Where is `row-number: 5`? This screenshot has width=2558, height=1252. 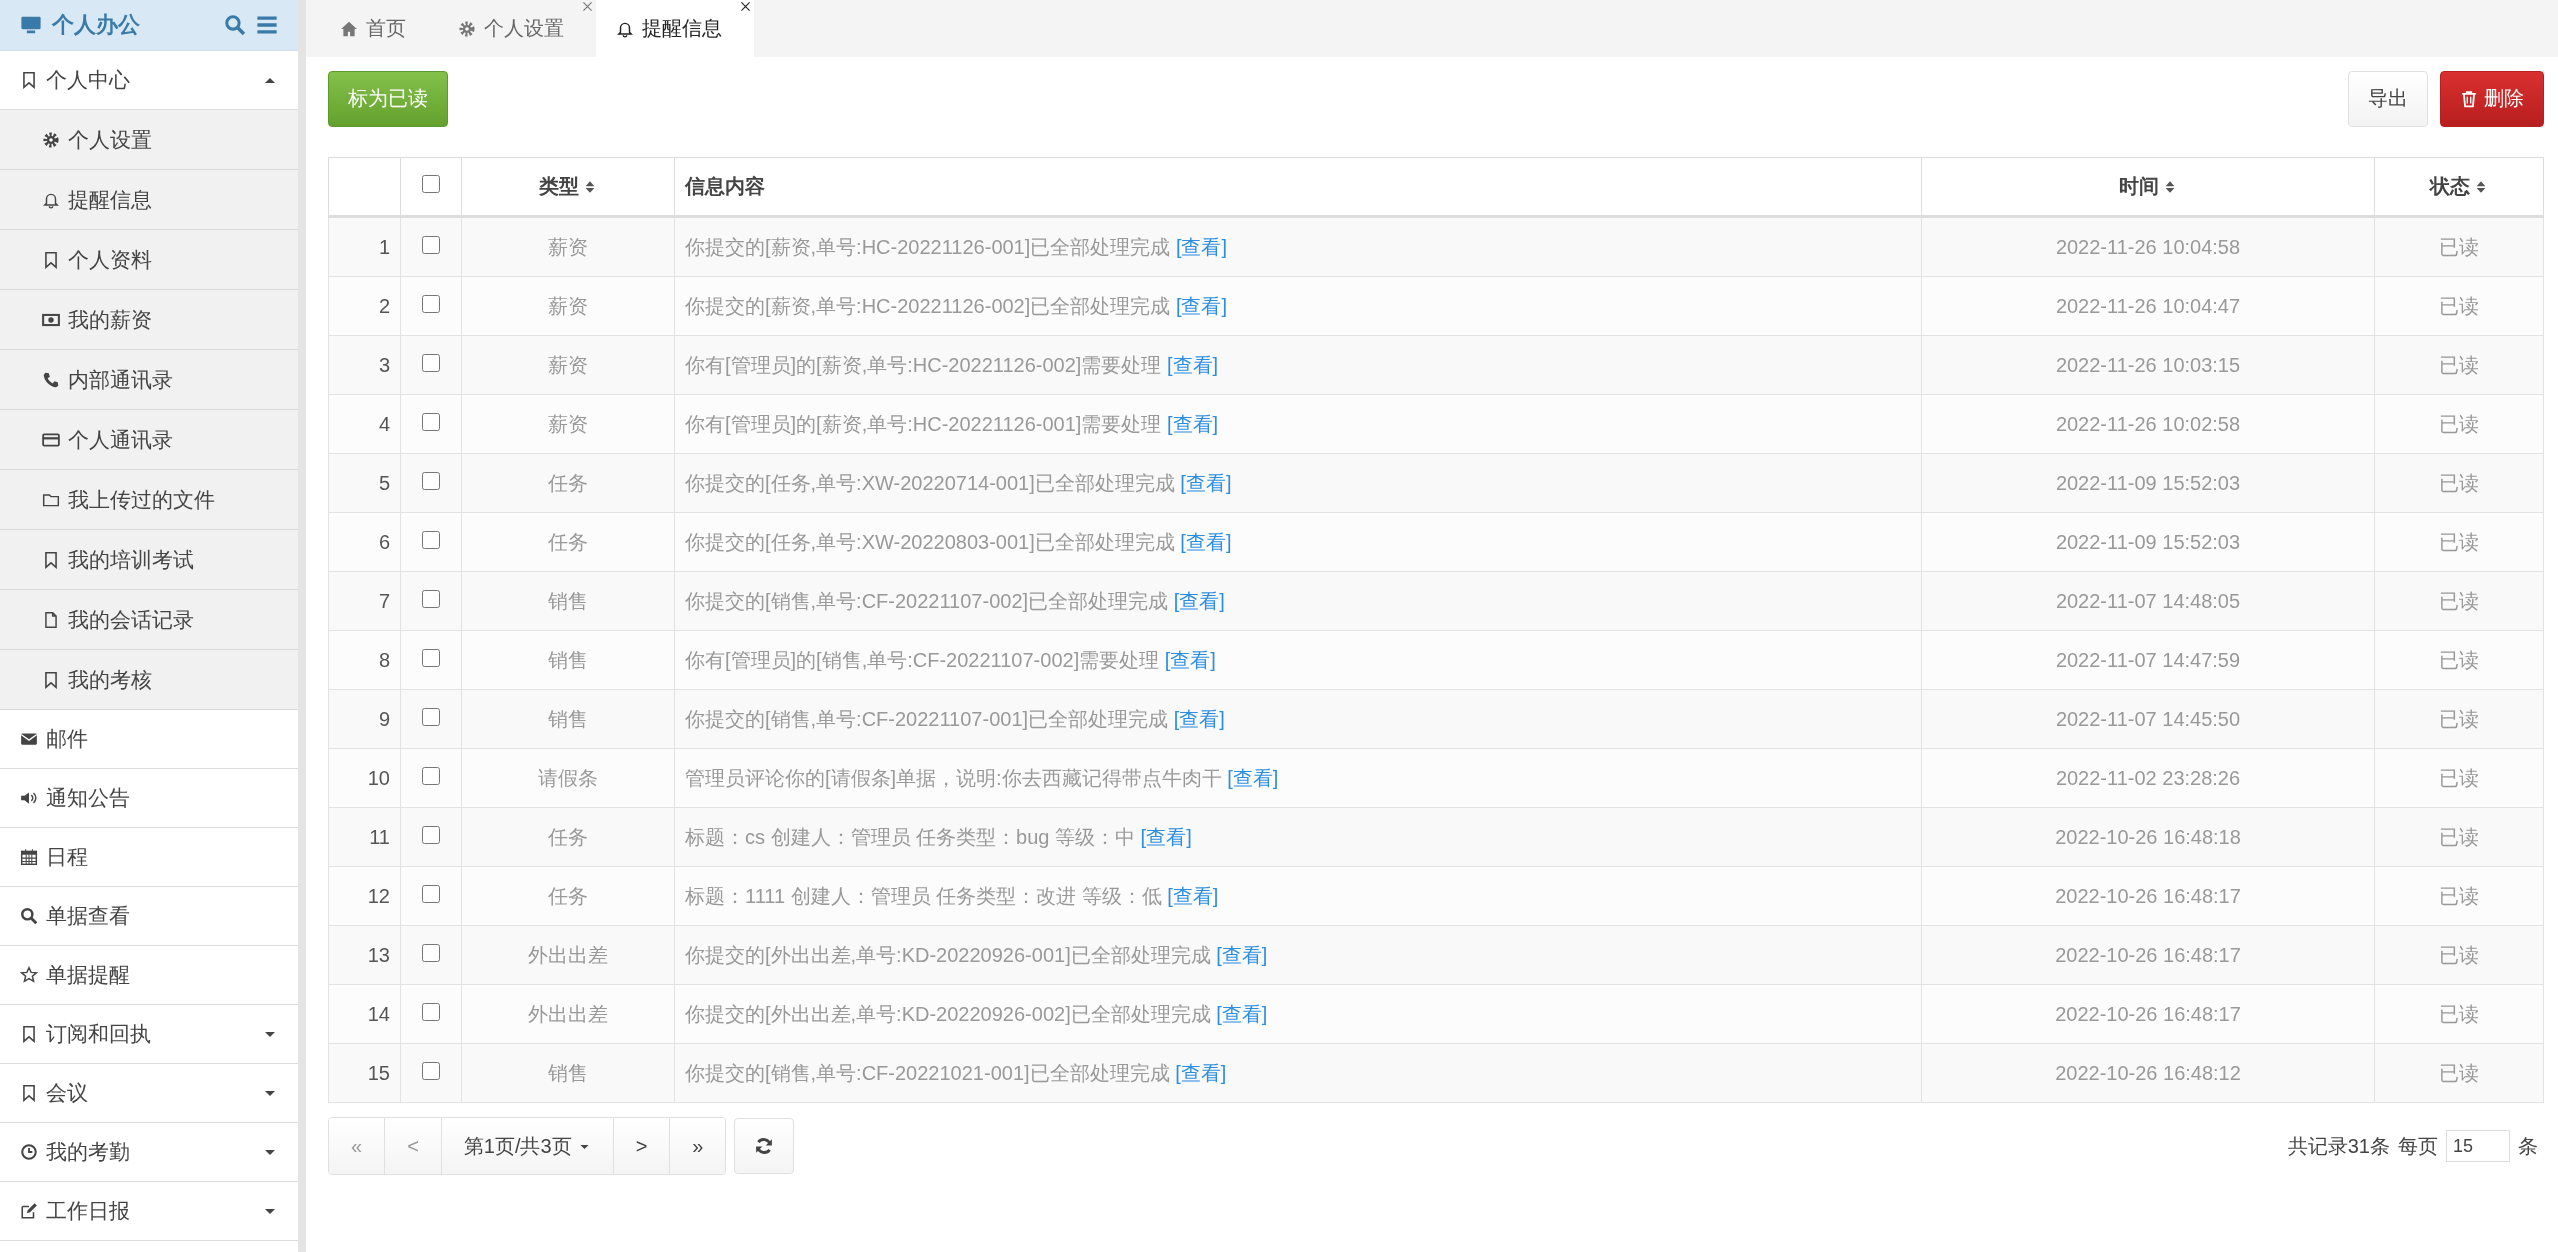
row-number: 5 is located at coordinates (384, 482).